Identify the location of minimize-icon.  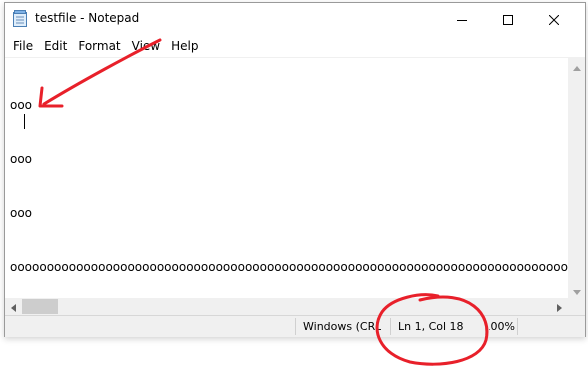
(462, 19).